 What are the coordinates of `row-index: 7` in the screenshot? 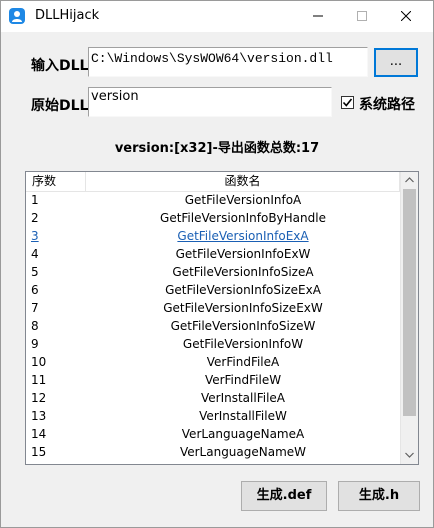 It's located at (35, 308).